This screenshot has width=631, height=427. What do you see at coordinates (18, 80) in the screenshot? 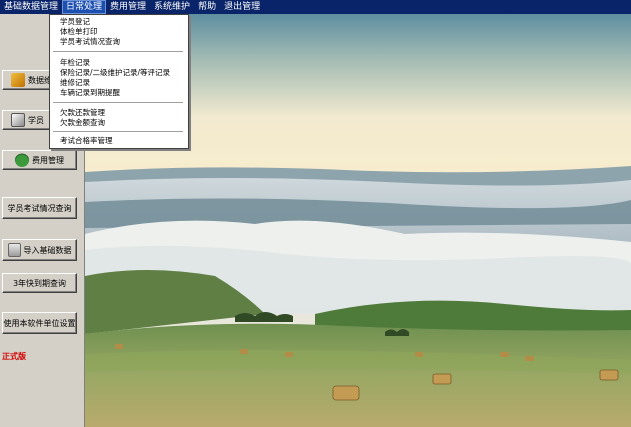
I see `data-icon` at bounding box center [18, 80].